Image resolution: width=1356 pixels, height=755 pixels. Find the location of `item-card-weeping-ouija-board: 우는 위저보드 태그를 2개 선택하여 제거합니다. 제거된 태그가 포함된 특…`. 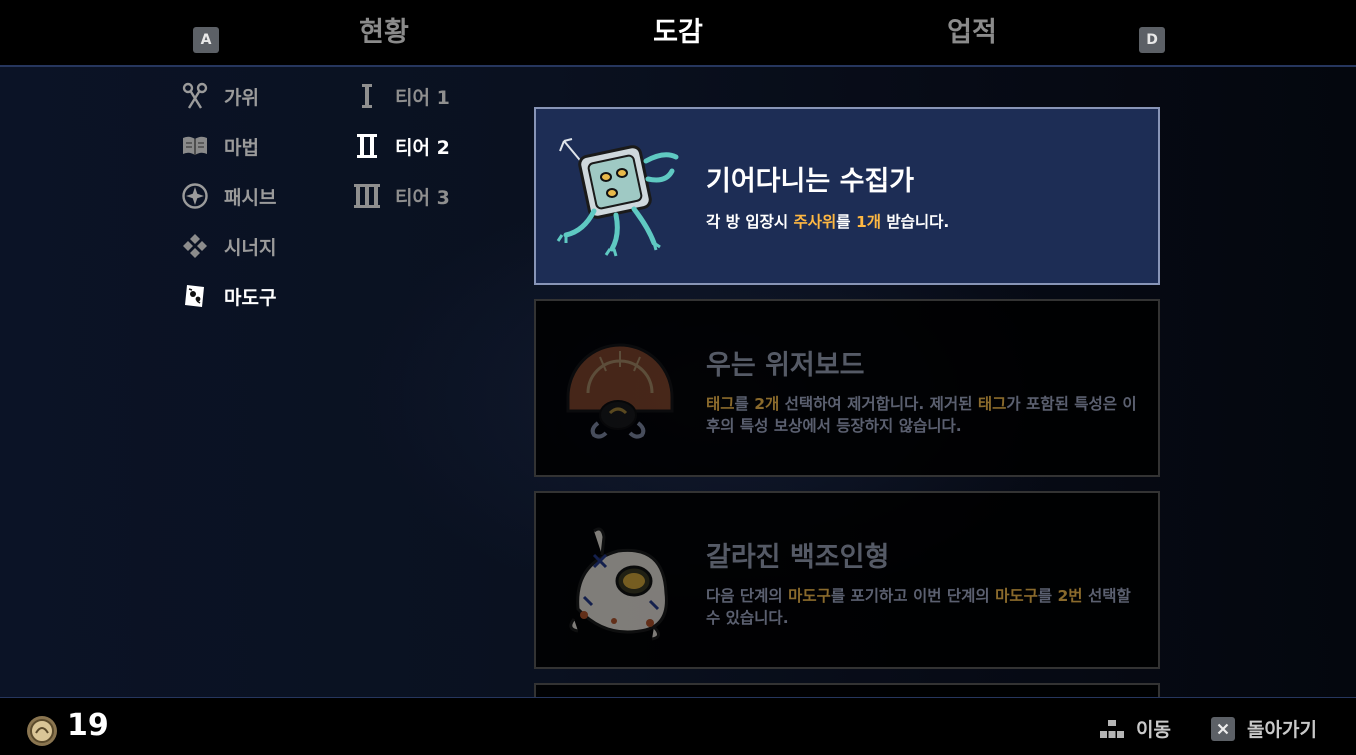

item-card-weeping-ouija-board: 우는 위저보드 태그를 2개 선택하여 제거합니다. 제거된 태그가 포함된 특… is located at coordinates (847, 388).